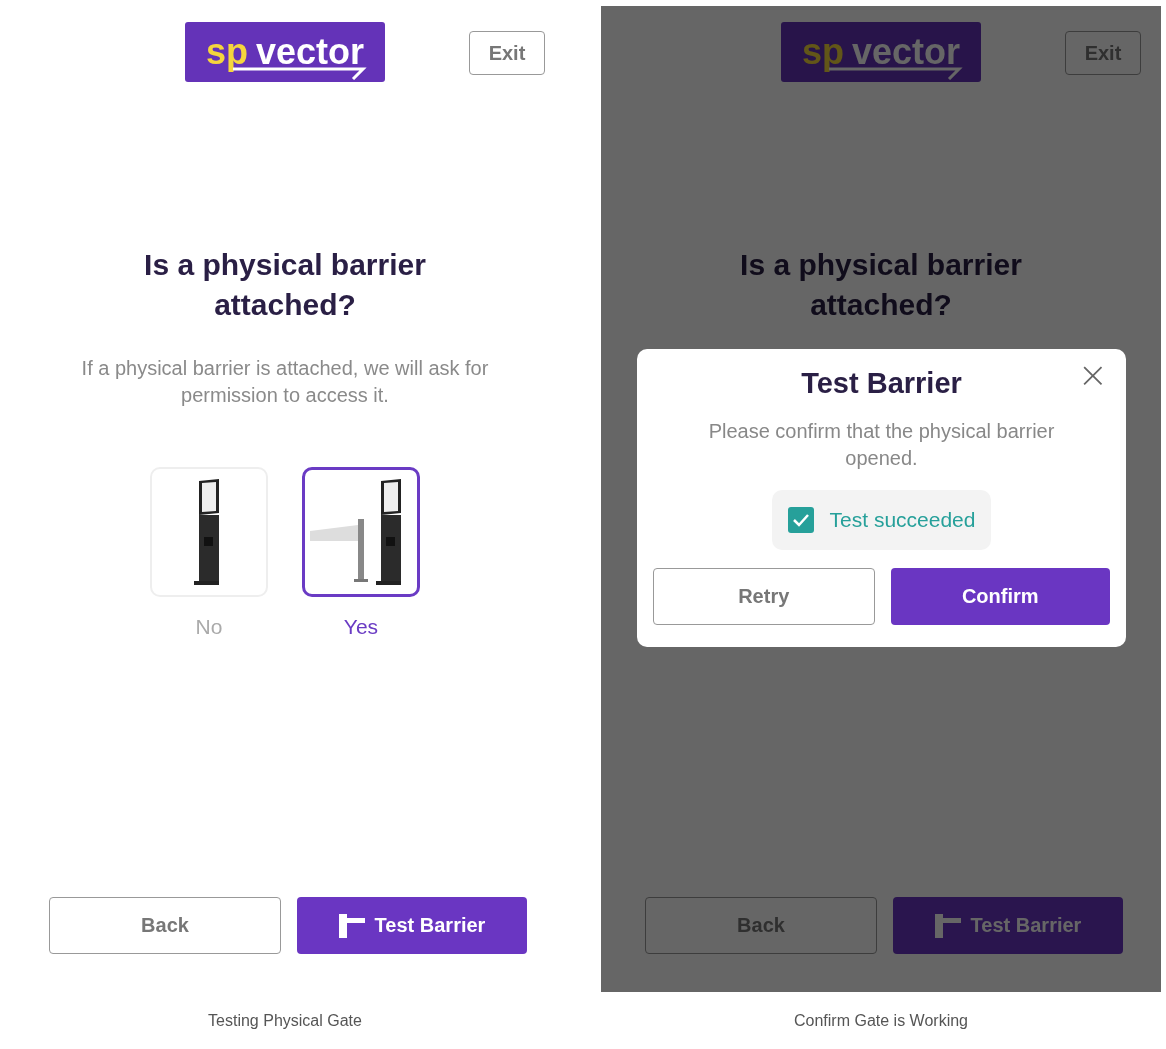  What do you see at coordinates (881, 445) in the screenshot?
I see `dialog-message: Please confirm that the physical barrier opened.` at bounding box center [881, 445].